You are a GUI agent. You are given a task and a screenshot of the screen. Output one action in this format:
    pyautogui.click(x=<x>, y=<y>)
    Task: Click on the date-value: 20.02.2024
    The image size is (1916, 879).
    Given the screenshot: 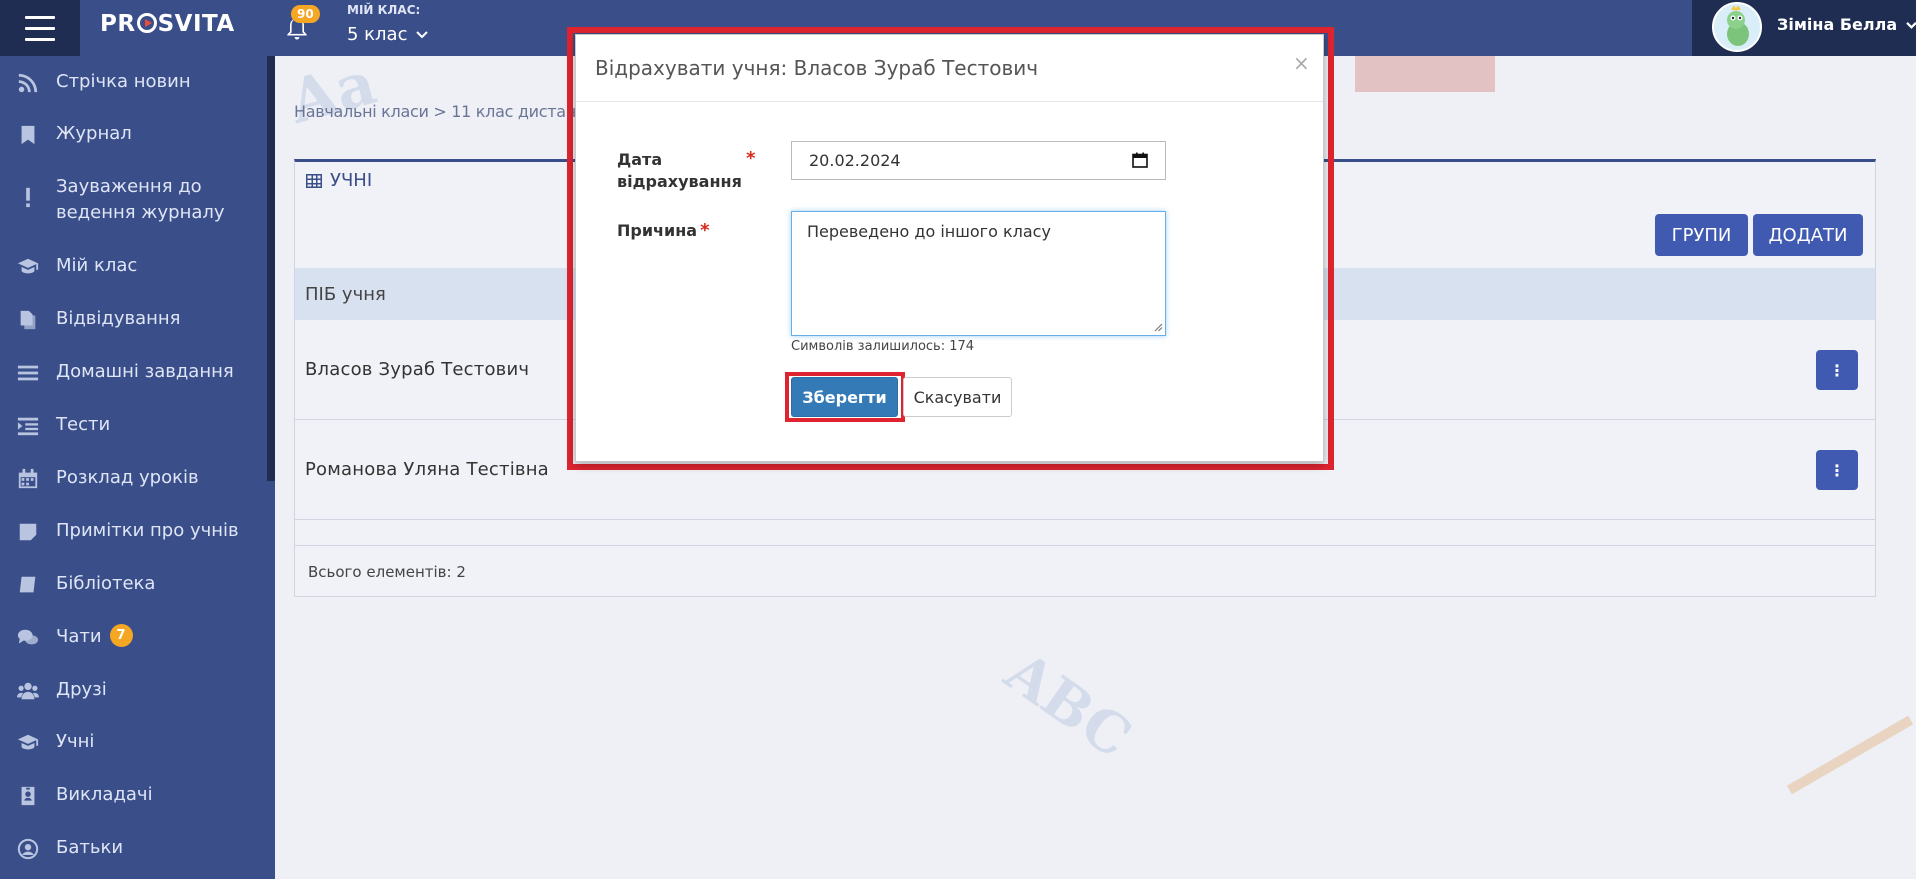 What is the action you would take?
    pyautogui.click(x=855, y=160)
    